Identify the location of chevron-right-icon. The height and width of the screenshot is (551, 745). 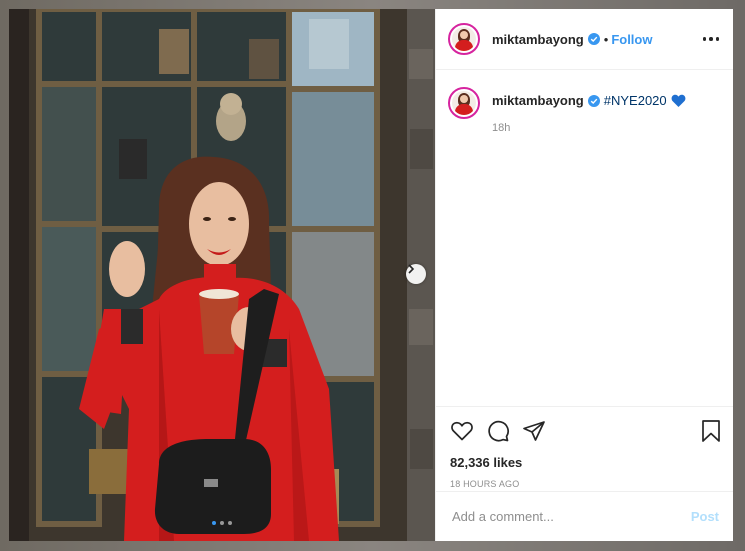
(411, 269).